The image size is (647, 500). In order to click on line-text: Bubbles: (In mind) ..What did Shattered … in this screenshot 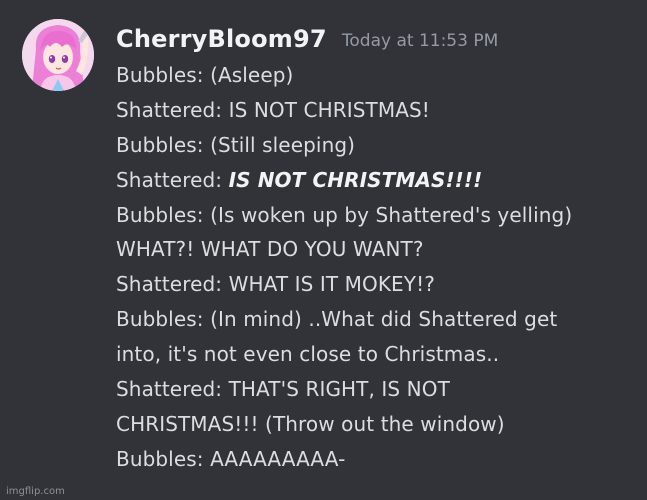, I will do `click(337, 319)`.